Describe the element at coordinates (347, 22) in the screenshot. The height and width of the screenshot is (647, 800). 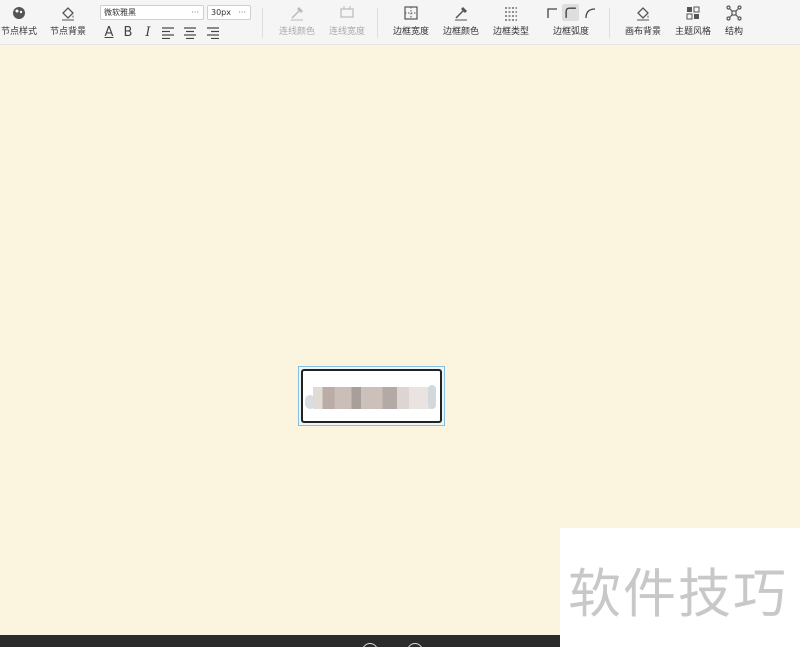
I see `line-width-tool: 连线宽度` at that location.